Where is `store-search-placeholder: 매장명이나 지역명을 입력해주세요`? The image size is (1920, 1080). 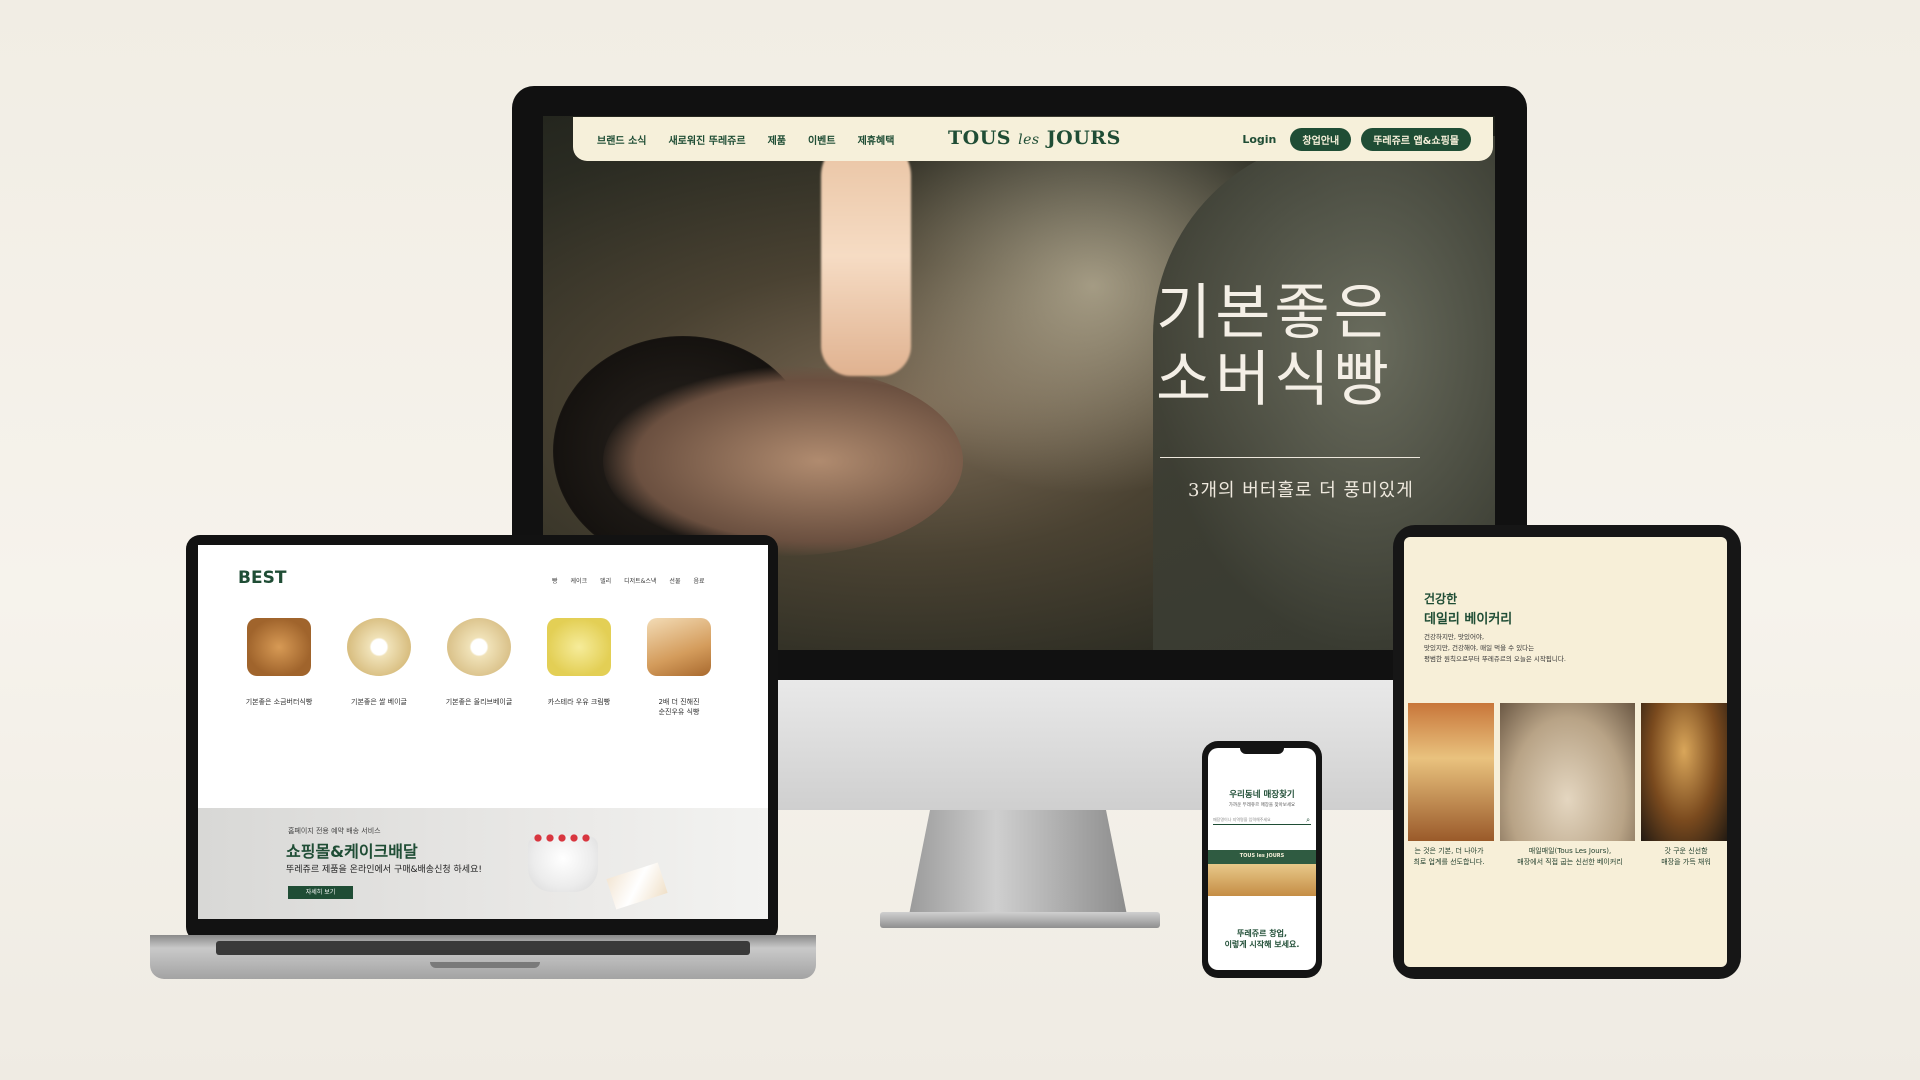 store-search-placeholder: 매장명이나 지역명을 입력해주세요 is located at coordinates (1242, 819).